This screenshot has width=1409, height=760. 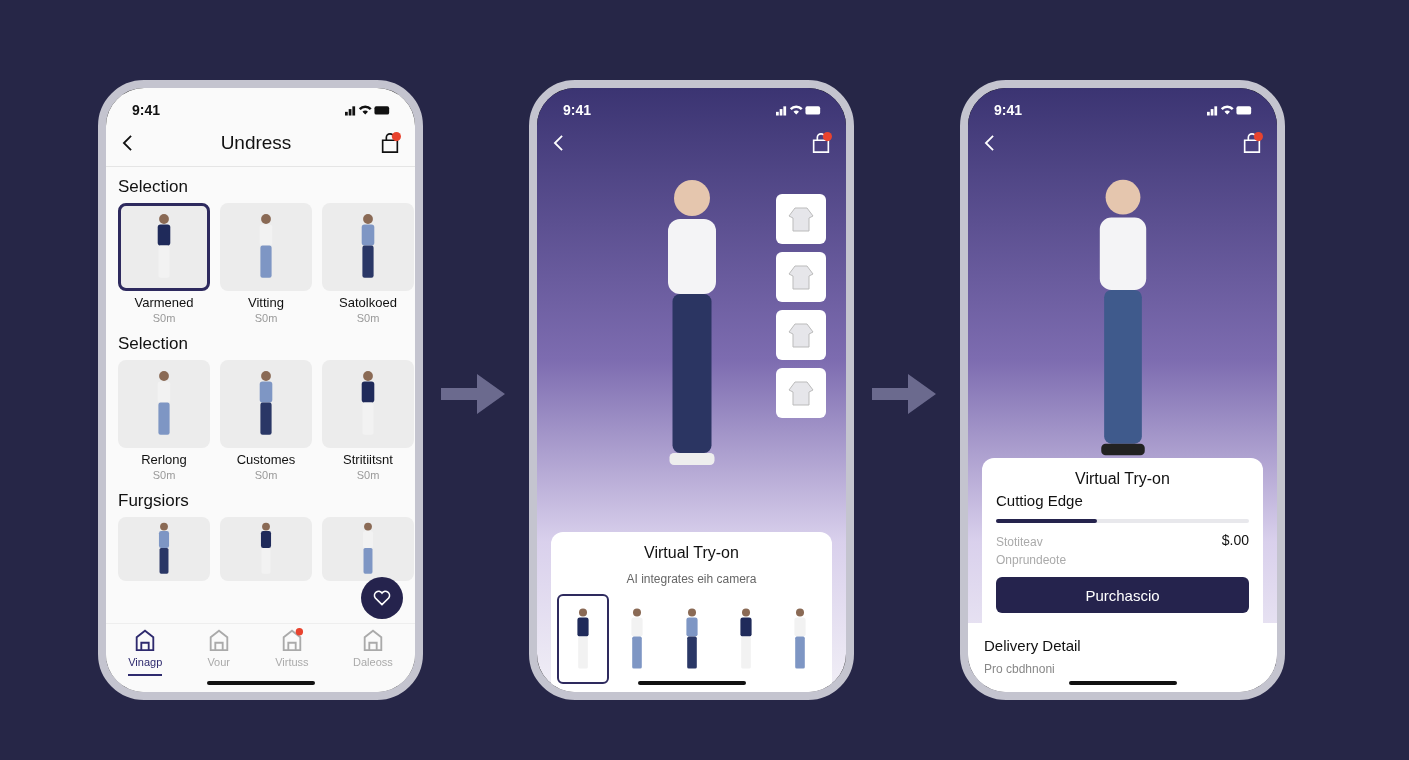 What do you see at coordinates (691, 579) in the screenshot?
I see `card-subtitle: AI integrates eih camera` at bounding box center [691, 579].